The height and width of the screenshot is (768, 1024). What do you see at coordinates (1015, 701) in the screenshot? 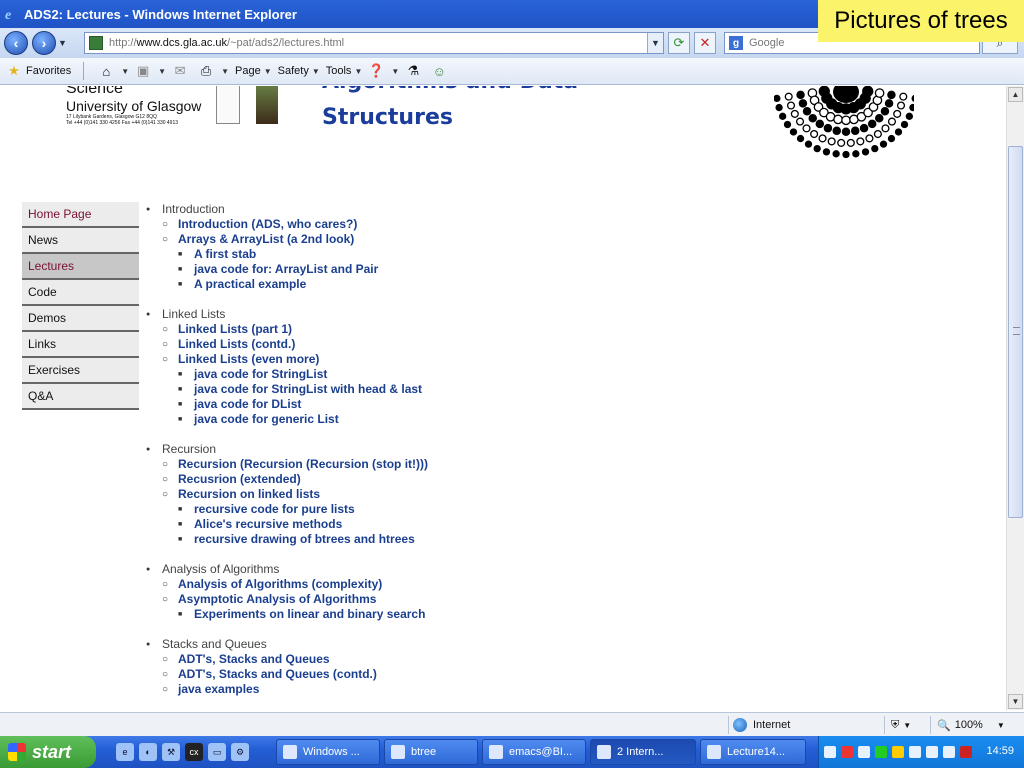
I see `scroll-down-icon: ▼` at bounding box center [1015, 701].